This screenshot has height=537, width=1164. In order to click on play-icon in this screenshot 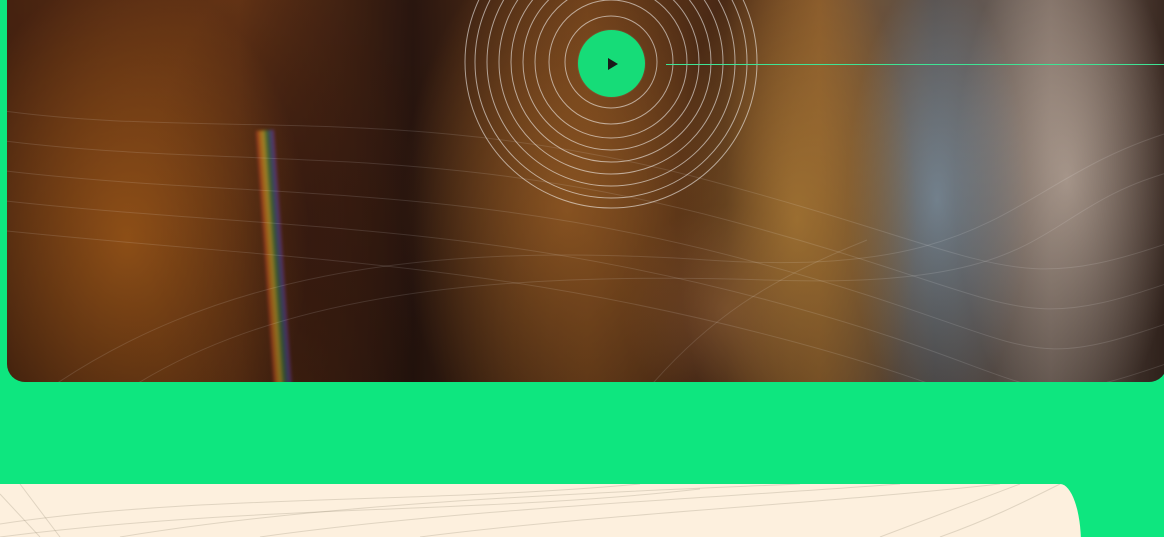, I will do `click(613, 63)`.